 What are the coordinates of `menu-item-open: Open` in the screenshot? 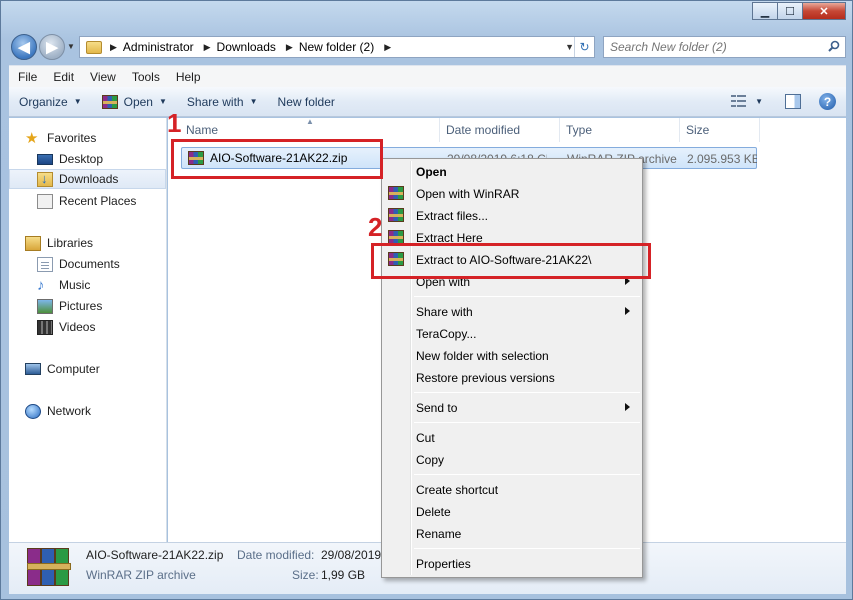 It's located at (512, 172).